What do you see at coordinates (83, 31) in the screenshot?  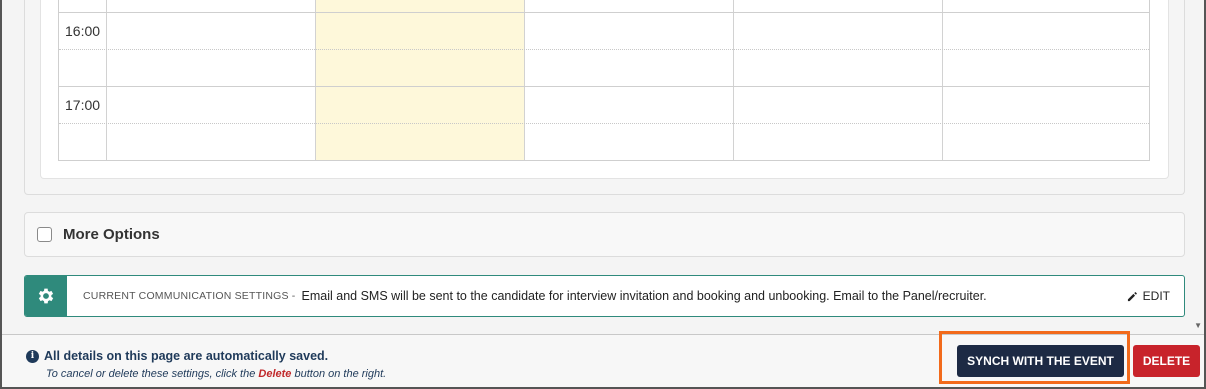 I see `time-label-1600: 16:00` at bounding box center [83, 31].